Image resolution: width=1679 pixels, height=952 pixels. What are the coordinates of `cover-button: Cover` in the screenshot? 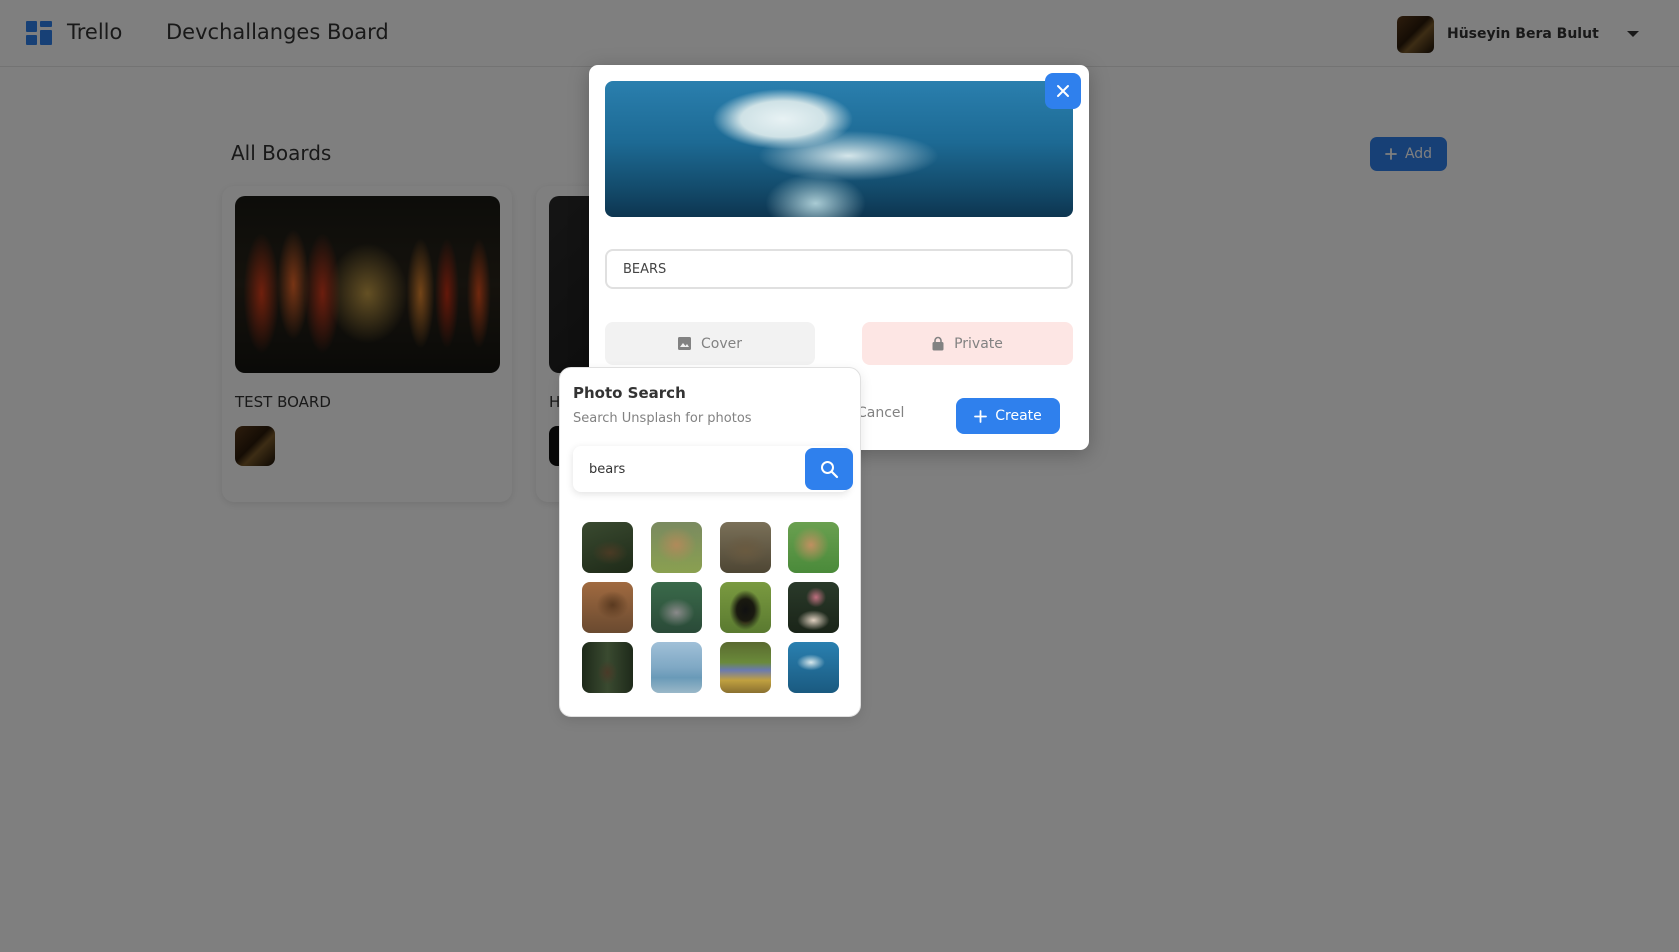 It's located at (710, 343).